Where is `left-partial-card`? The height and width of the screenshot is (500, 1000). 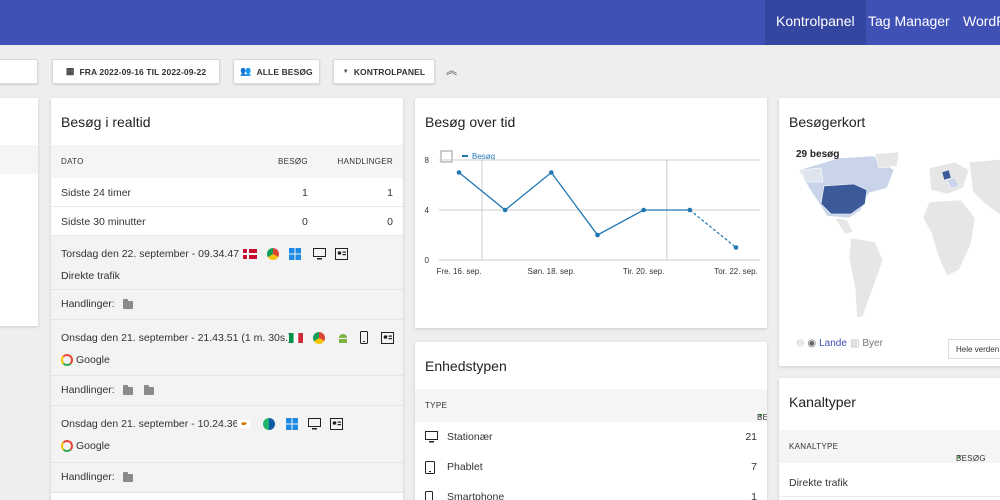 left-partial-card is located at coordinates (19, 212).